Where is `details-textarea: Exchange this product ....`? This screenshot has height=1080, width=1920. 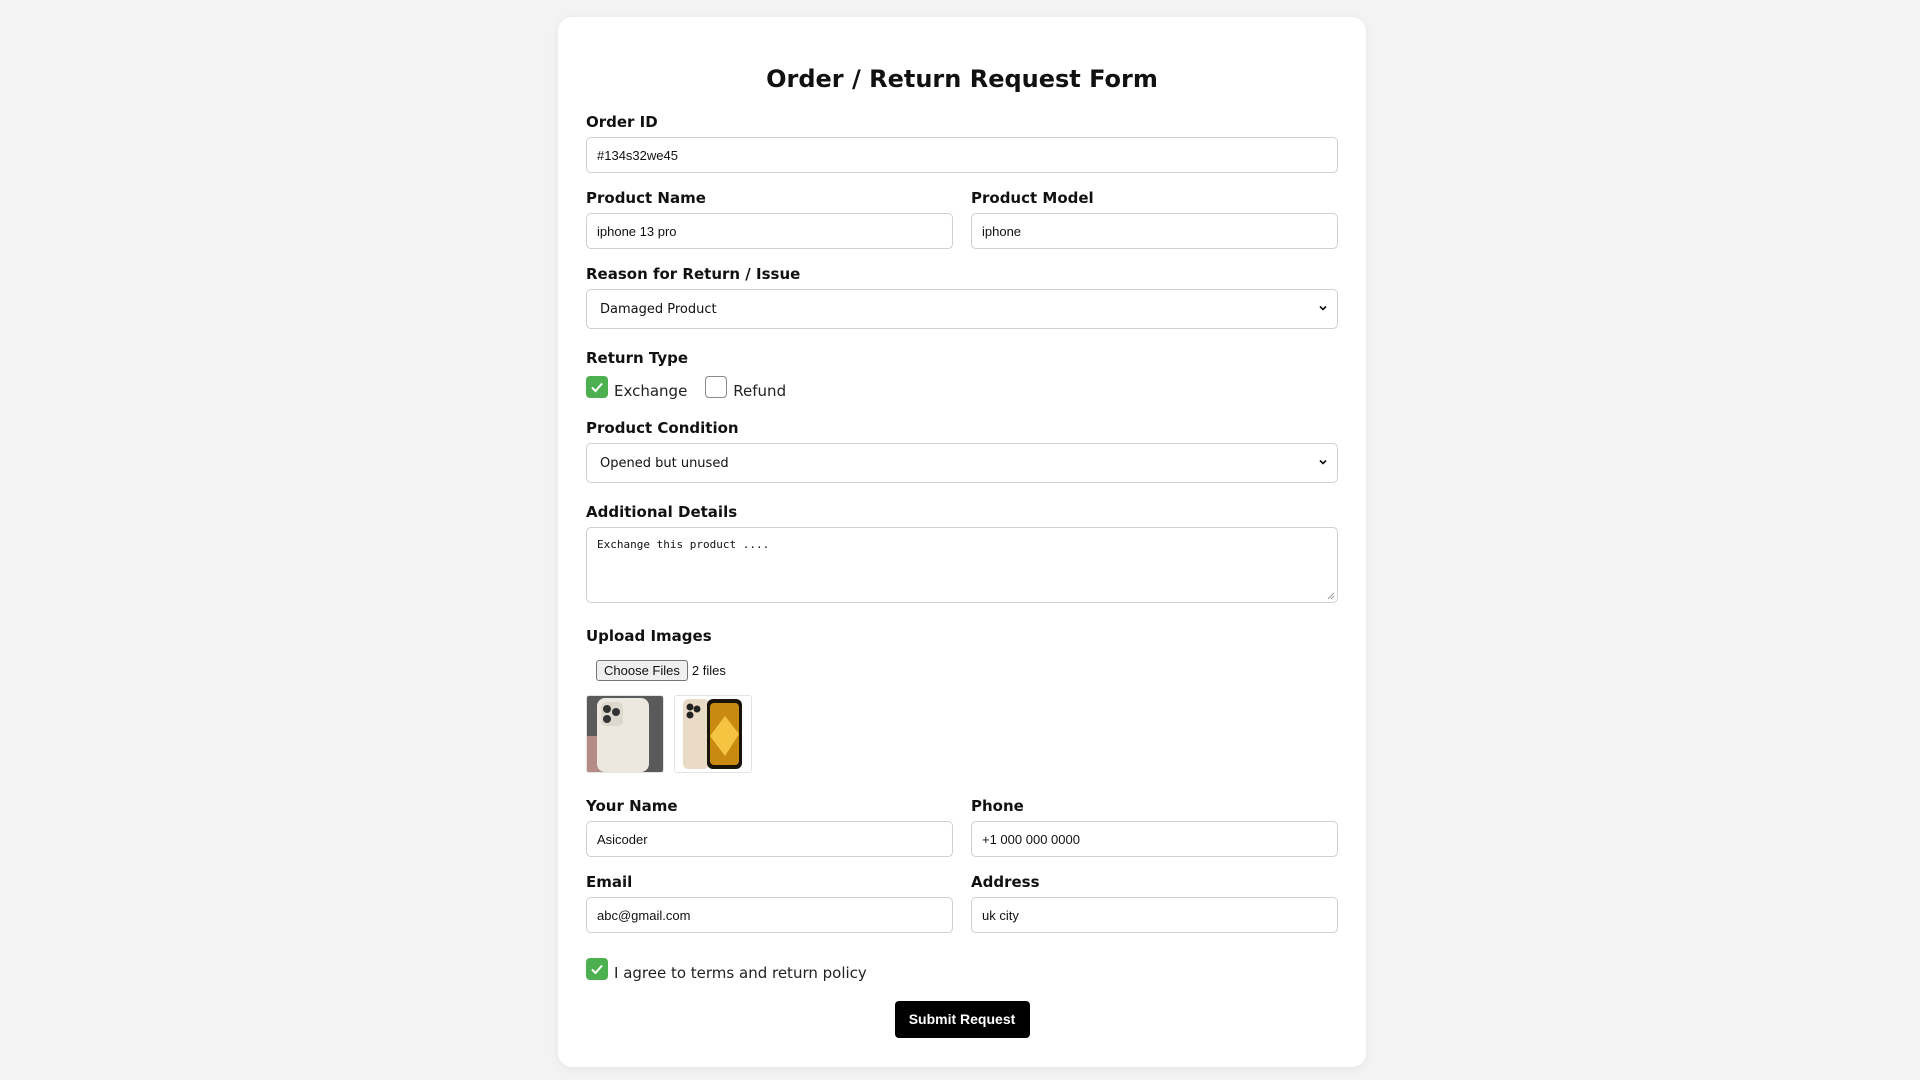 details-textarea: Exchange this product .... is located at coordinates (962, 565).